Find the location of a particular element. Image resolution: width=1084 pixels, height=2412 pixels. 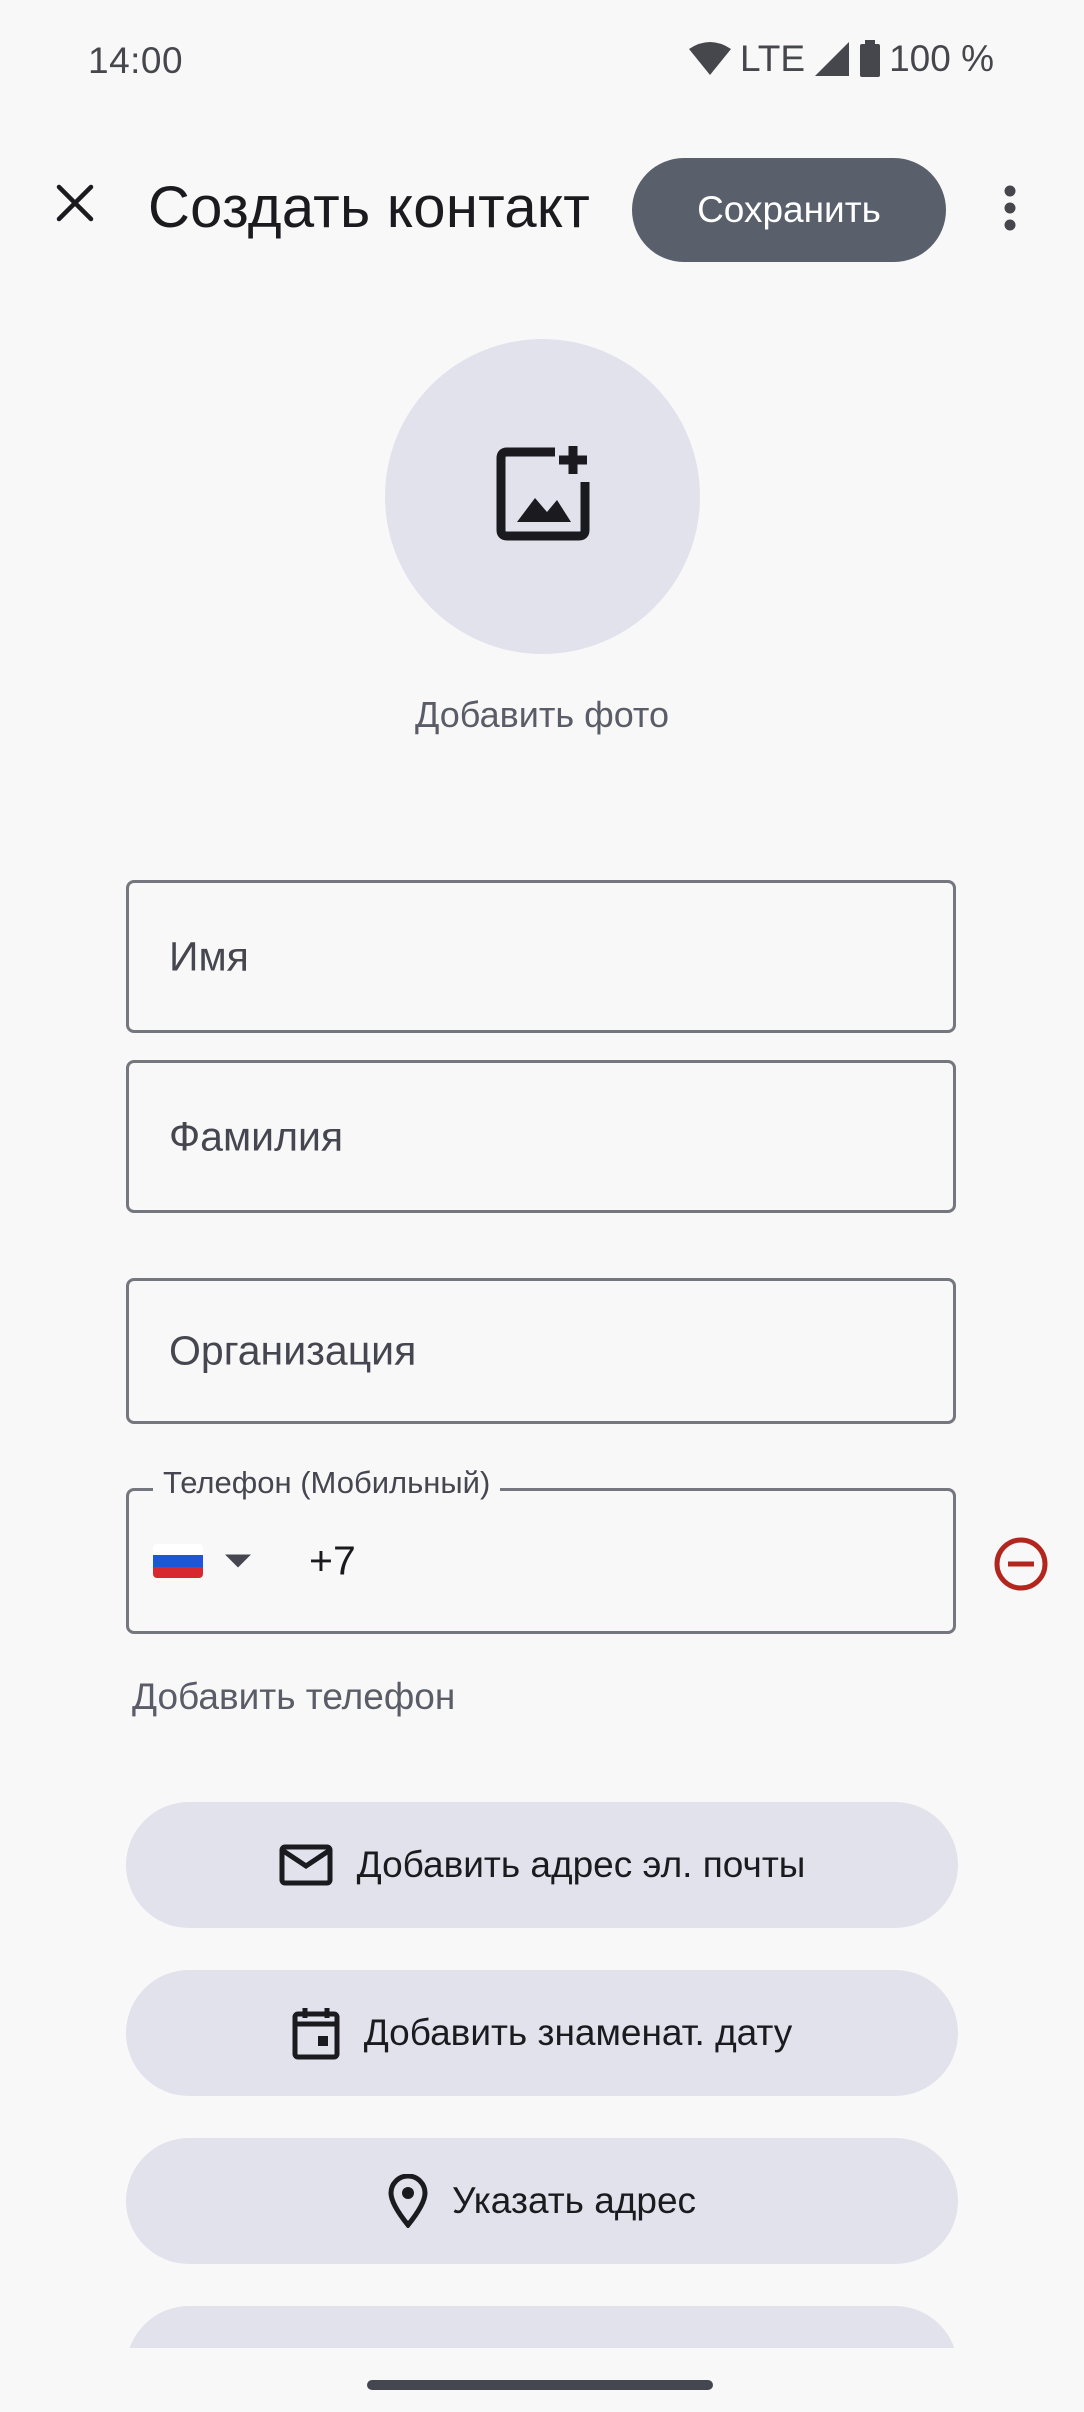

add-photo-icon is located at coordinates (543, 496).